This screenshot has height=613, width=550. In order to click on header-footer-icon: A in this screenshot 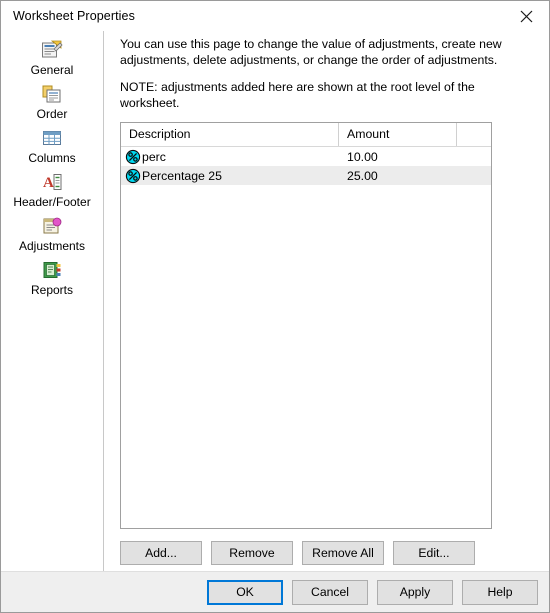, I will do `click(52, 182)`.